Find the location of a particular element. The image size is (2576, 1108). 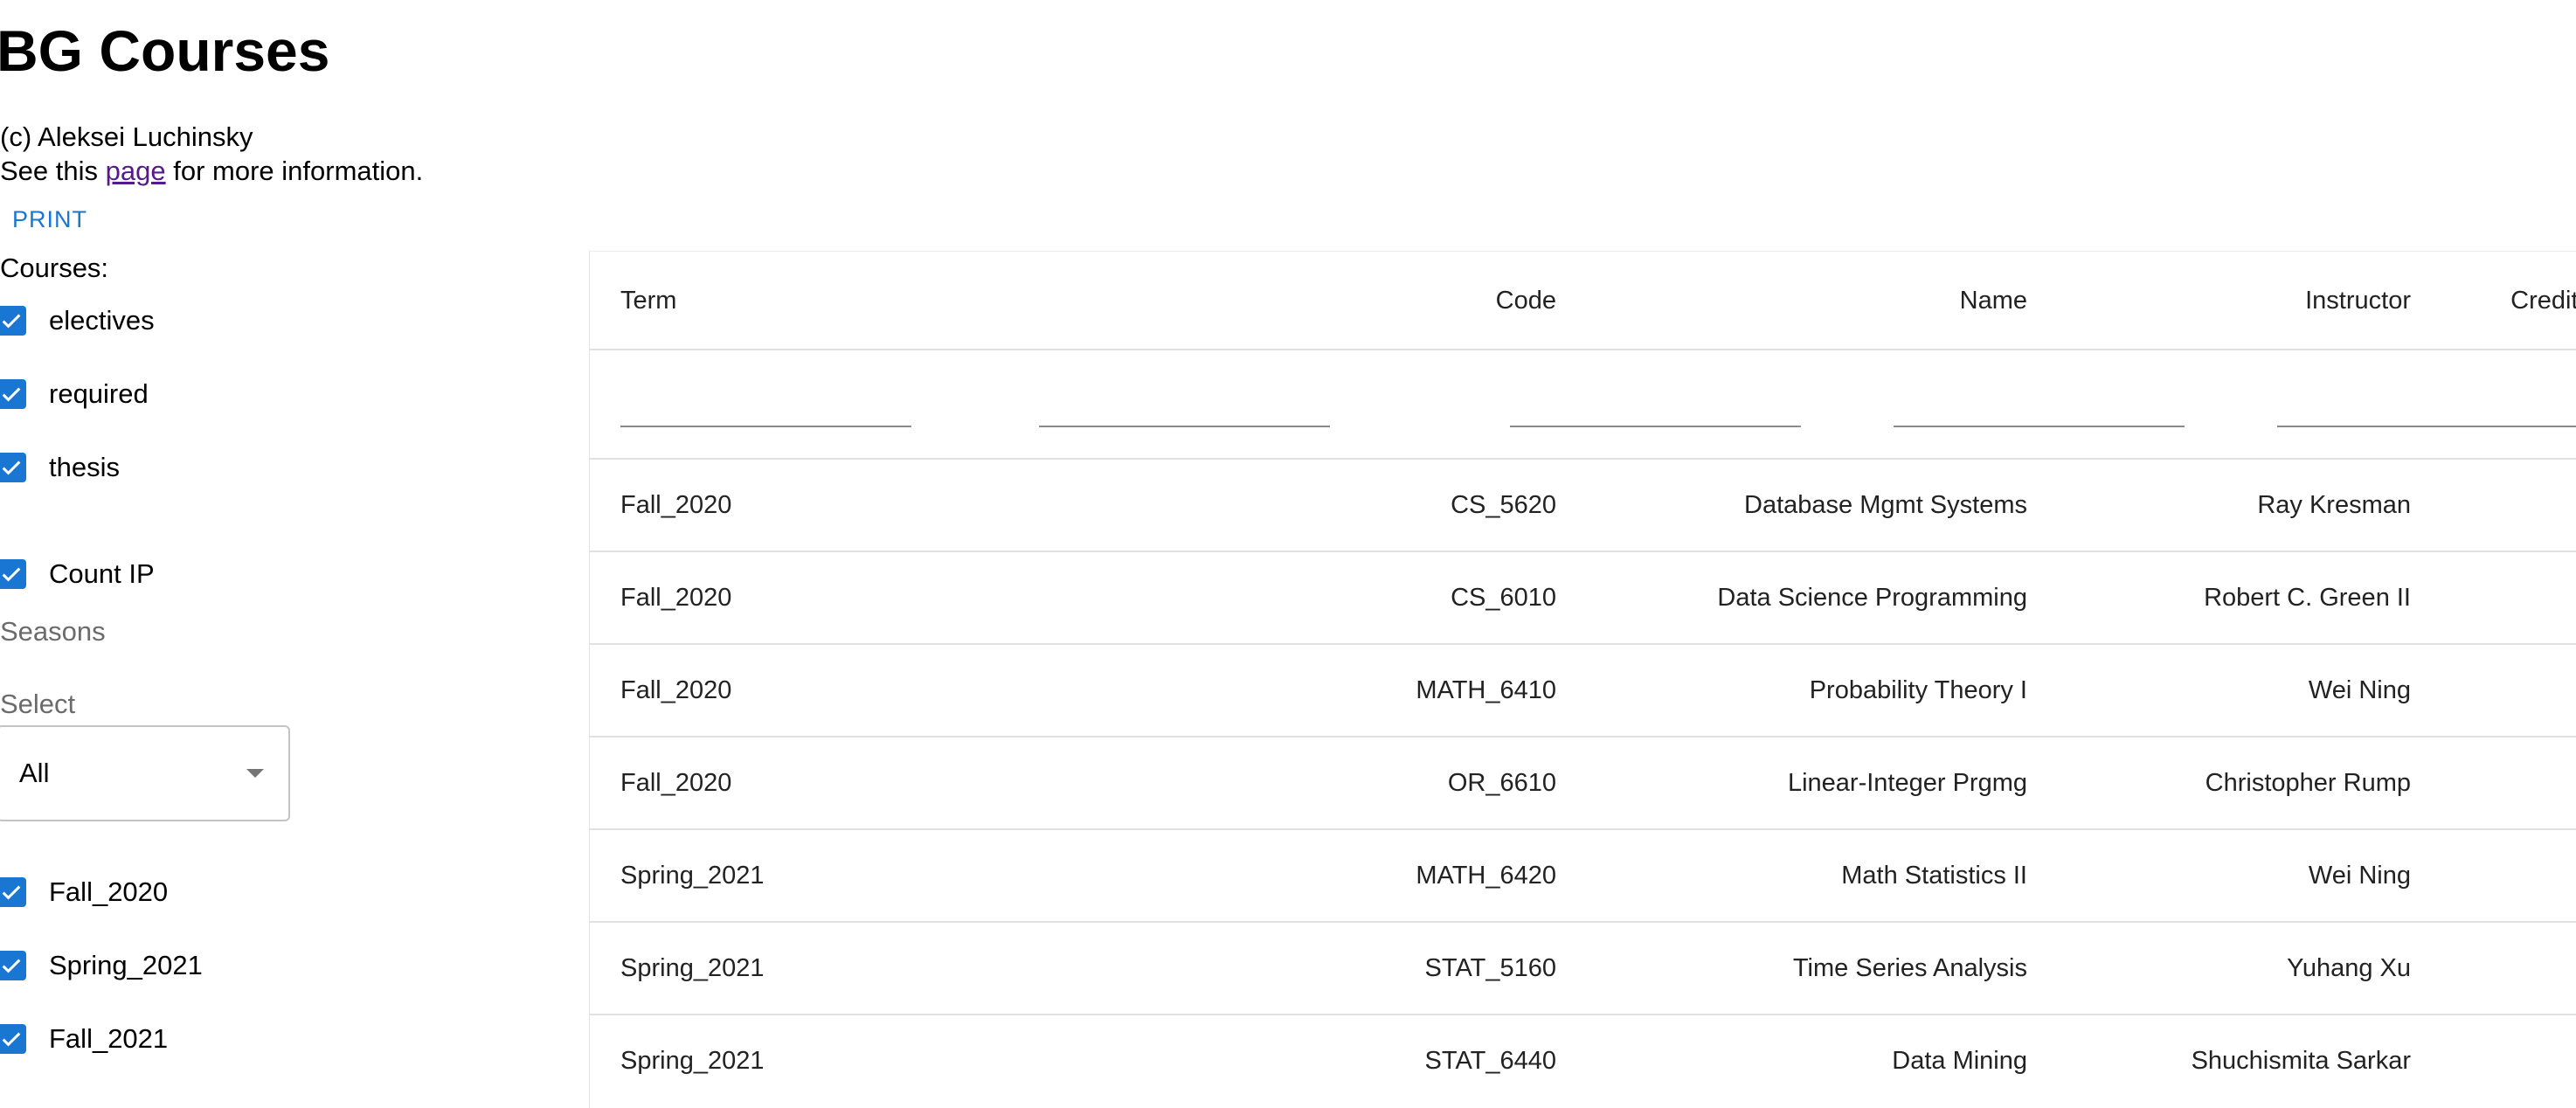

checkbox-spring-2021: Spring_2021 is located at coordinates (101, 965).